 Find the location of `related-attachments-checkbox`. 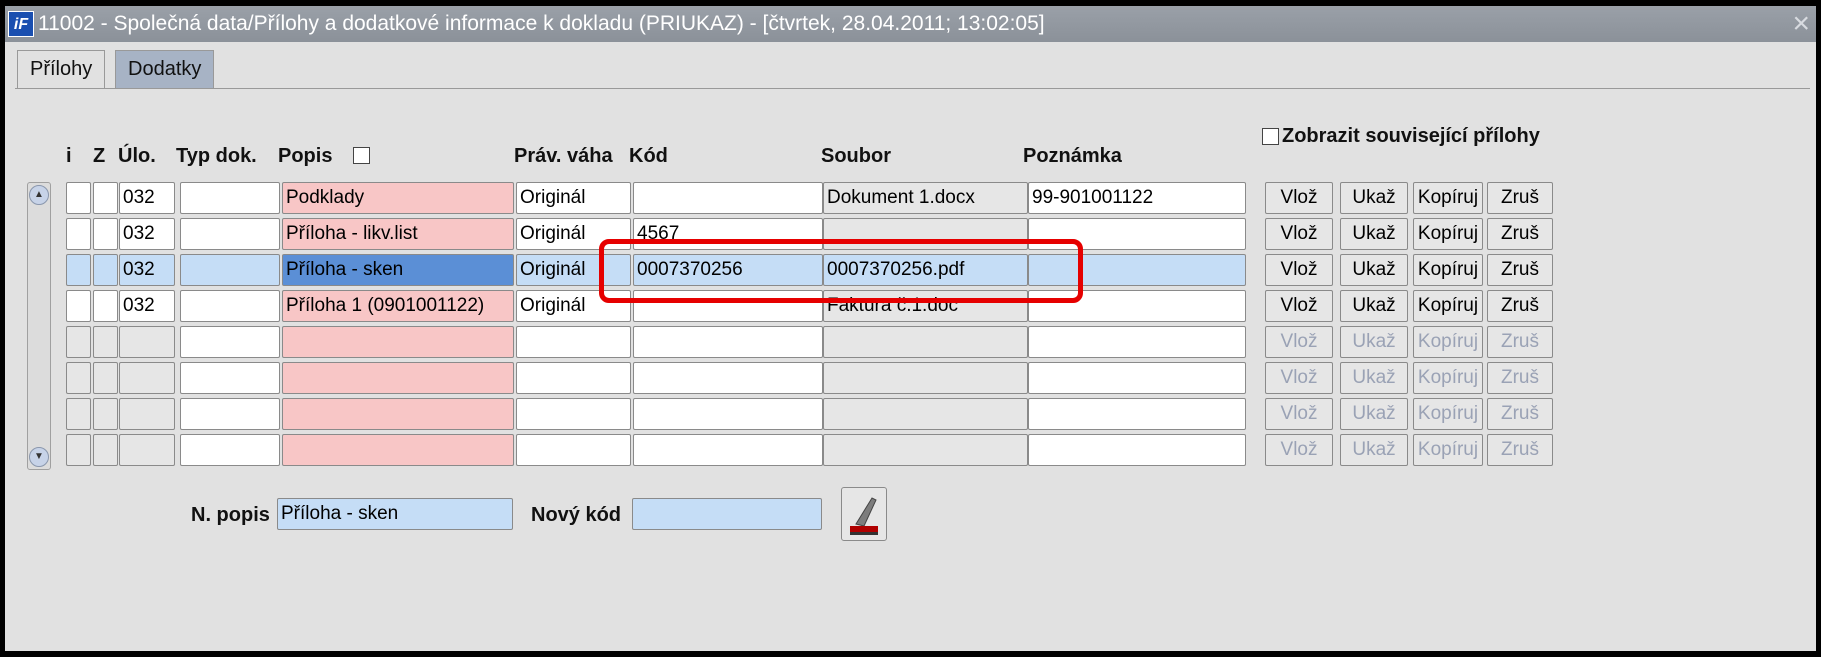

related-attachments-checkbox is located at coordinates (1270, 136).